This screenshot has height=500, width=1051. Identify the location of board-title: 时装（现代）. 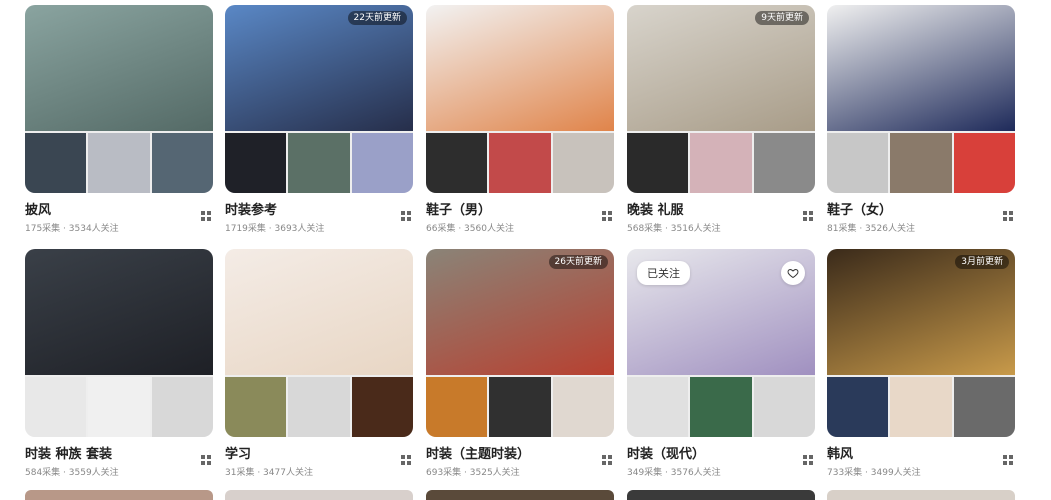
(721, 455).